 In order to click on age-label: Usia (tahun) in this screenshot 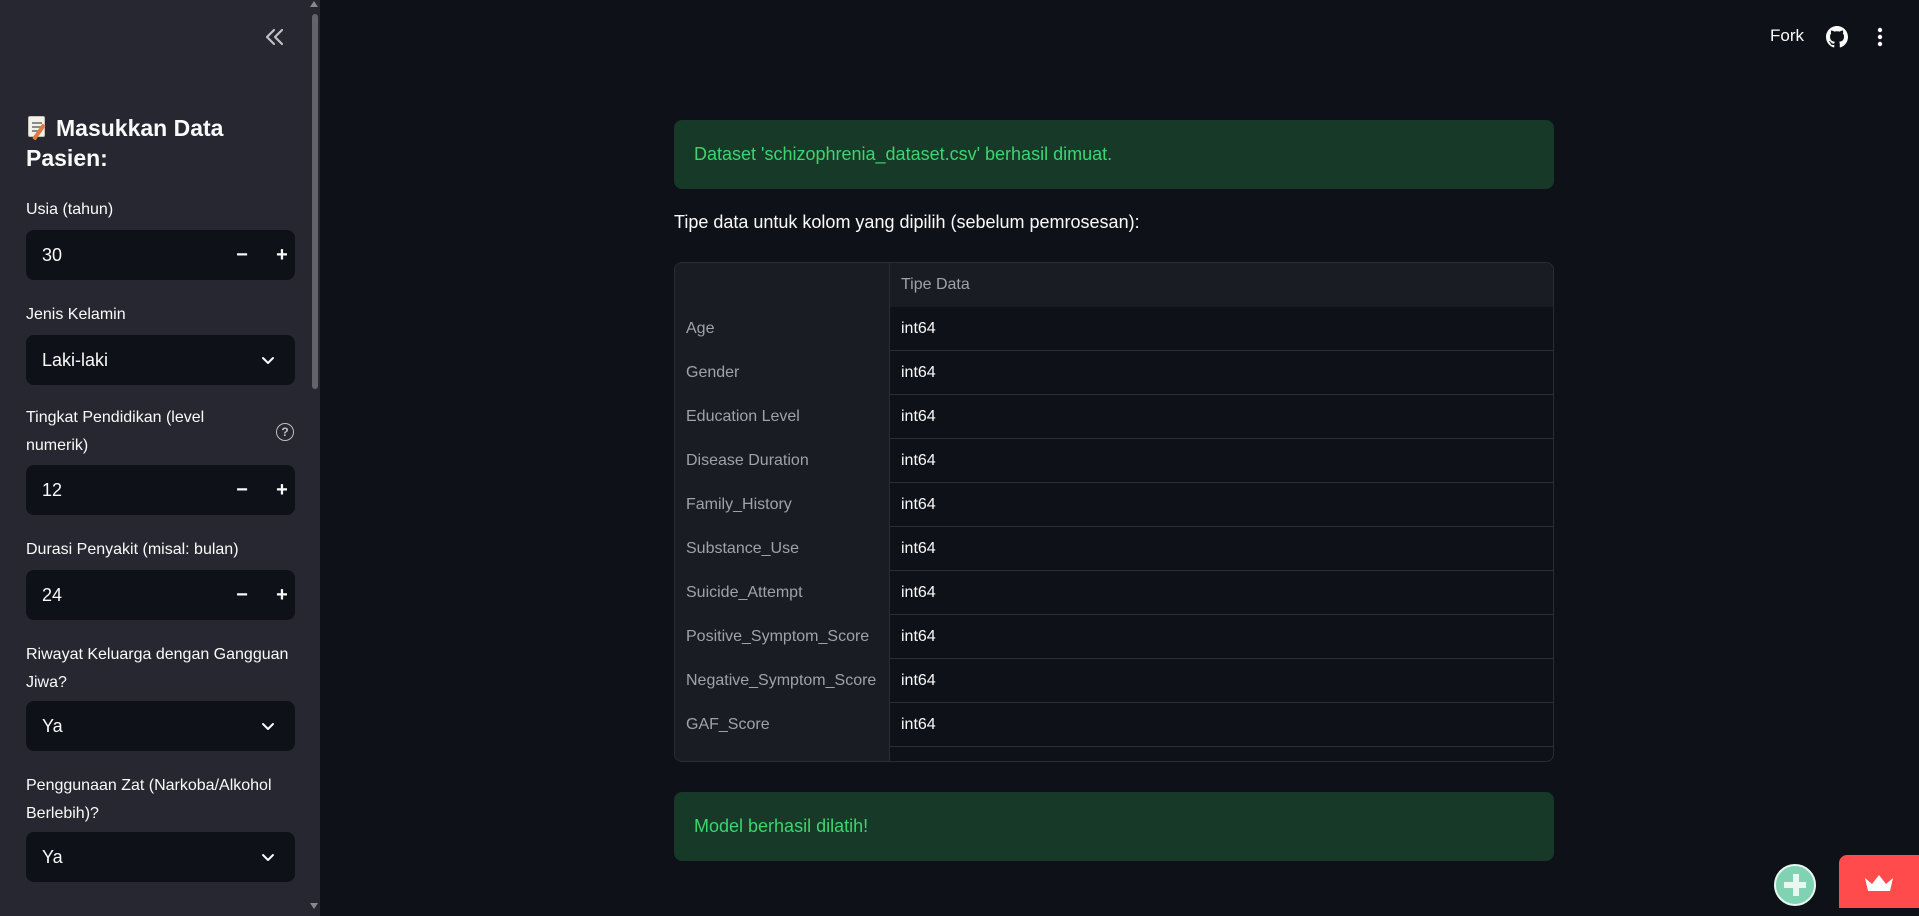, I will do `click(70, 209)`.